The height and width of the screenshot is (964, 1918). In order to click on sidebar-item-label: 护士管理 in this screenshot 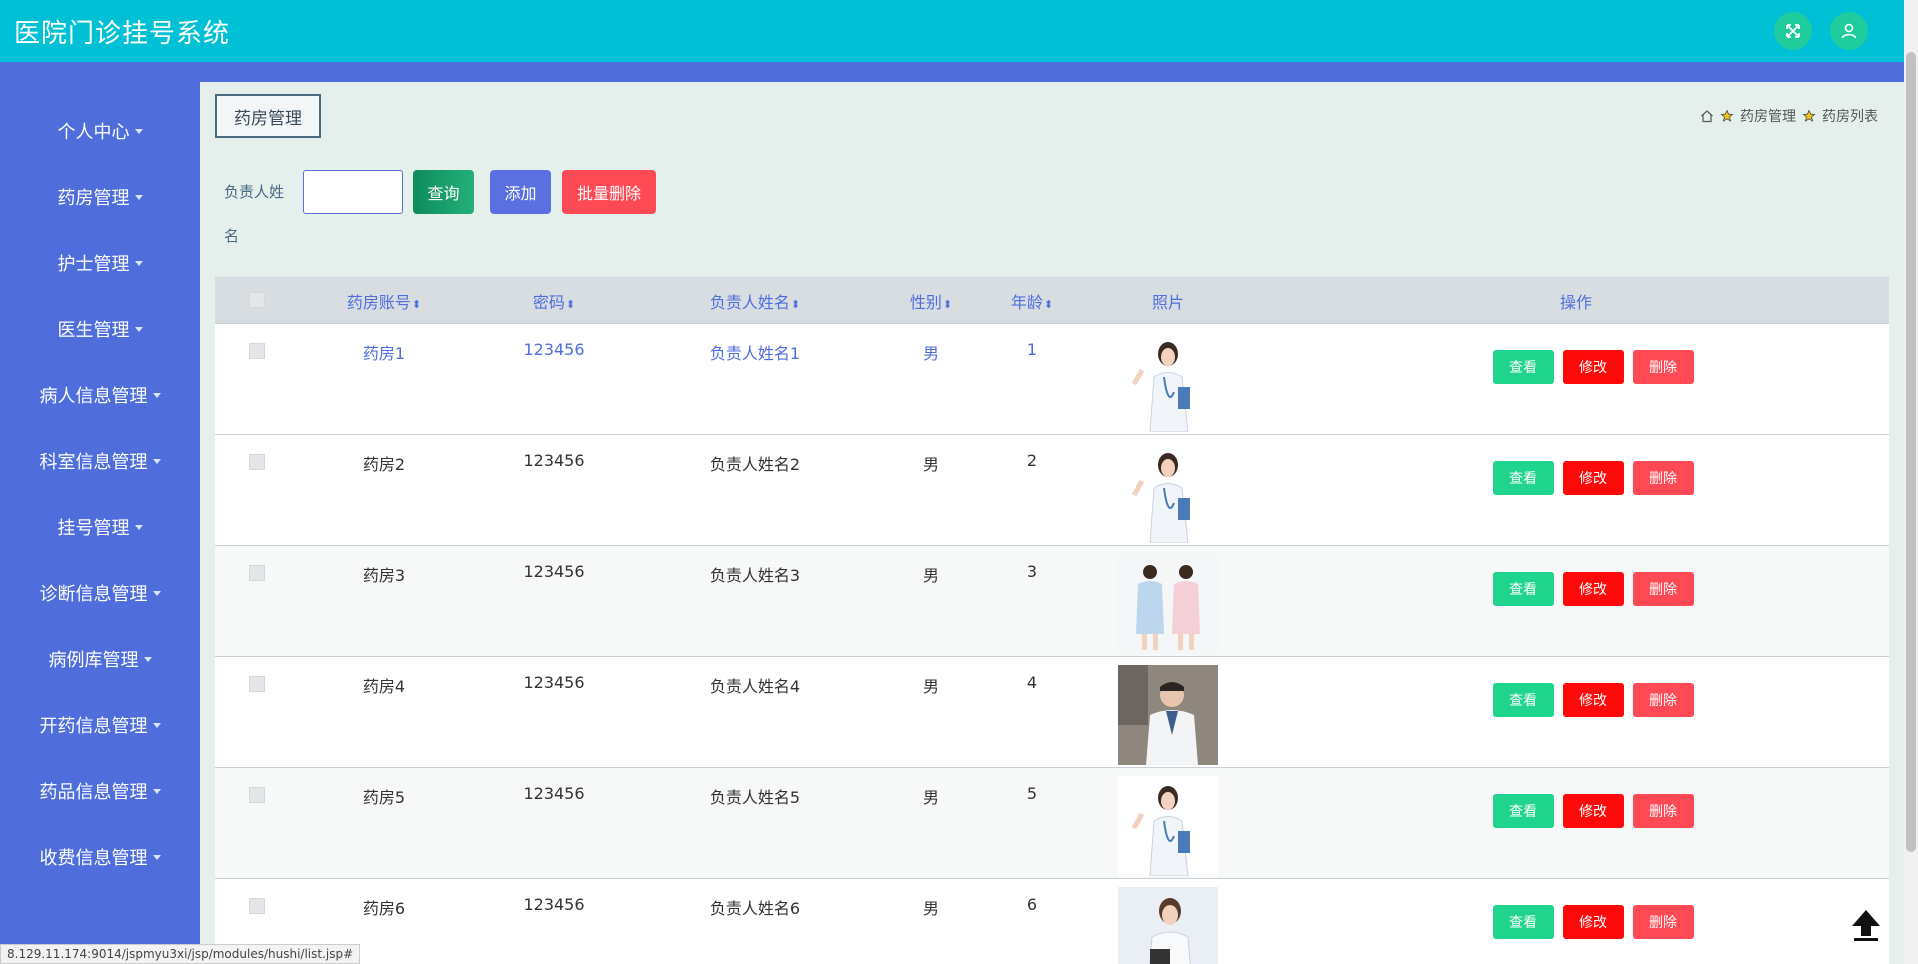, I will do `click(93, 264)`.